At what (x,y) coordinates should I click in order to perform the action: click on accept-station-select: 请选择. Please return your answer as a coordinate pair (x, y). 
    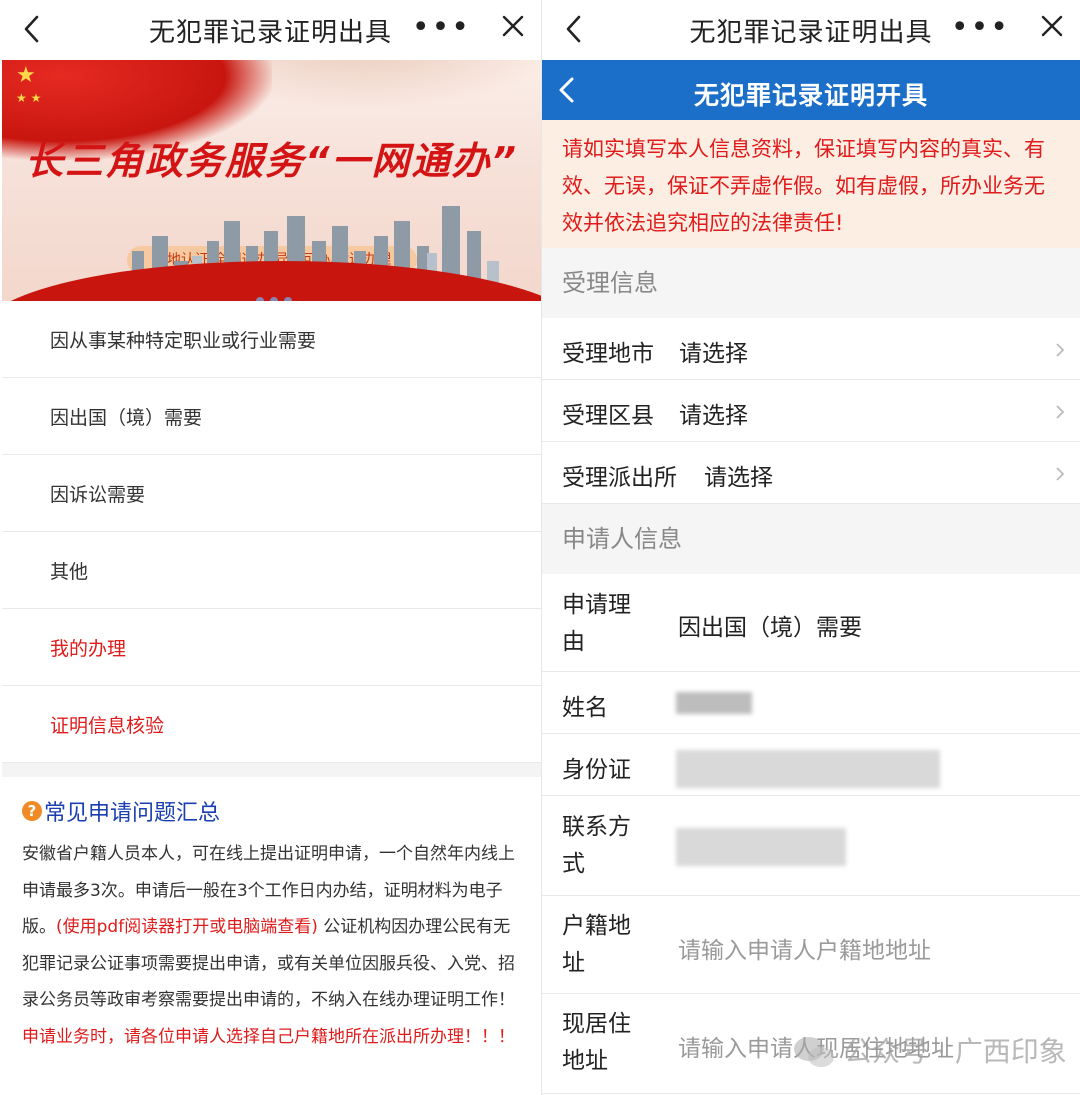
    Looking at the image, I should click on (738, 475).